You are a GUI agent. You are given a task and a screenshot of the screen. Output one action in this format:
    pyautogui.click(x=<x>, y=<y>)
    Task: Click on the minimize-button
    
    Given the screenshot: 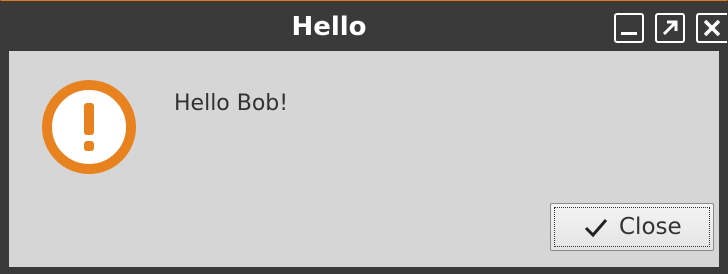 What is the action you would take?
    pyautogui.click(x=629, y=28)
    